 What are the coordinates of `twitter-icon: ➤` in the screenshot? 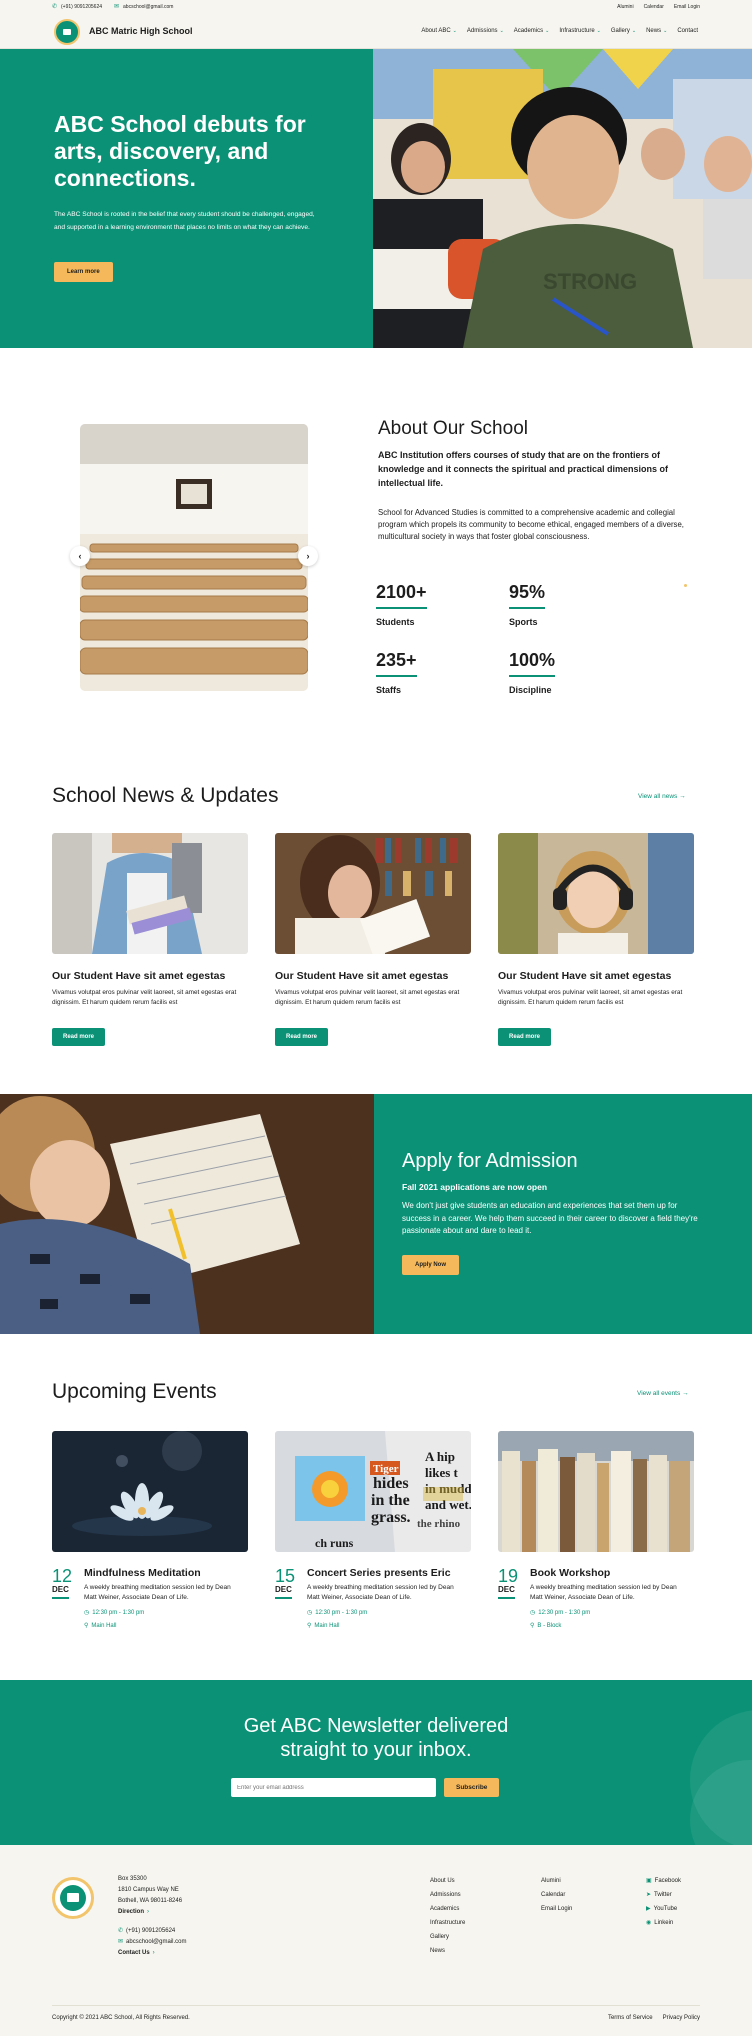 It's located at (649, 1895).